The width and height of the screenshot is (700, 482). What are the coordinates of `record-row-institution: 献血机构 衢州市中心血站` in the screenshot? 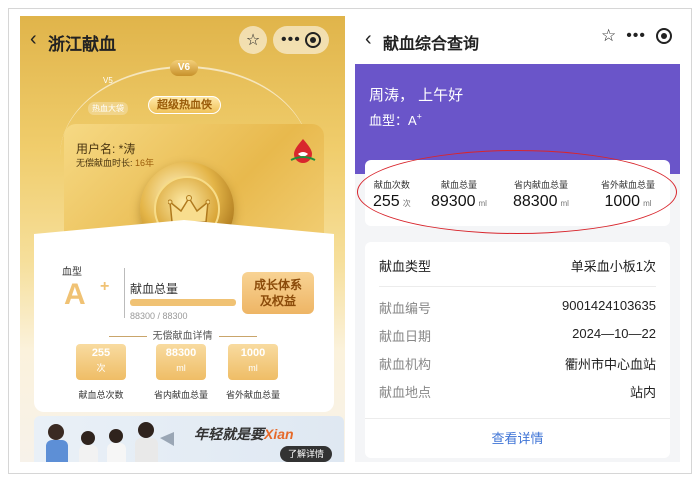 It's located at (517, 363).